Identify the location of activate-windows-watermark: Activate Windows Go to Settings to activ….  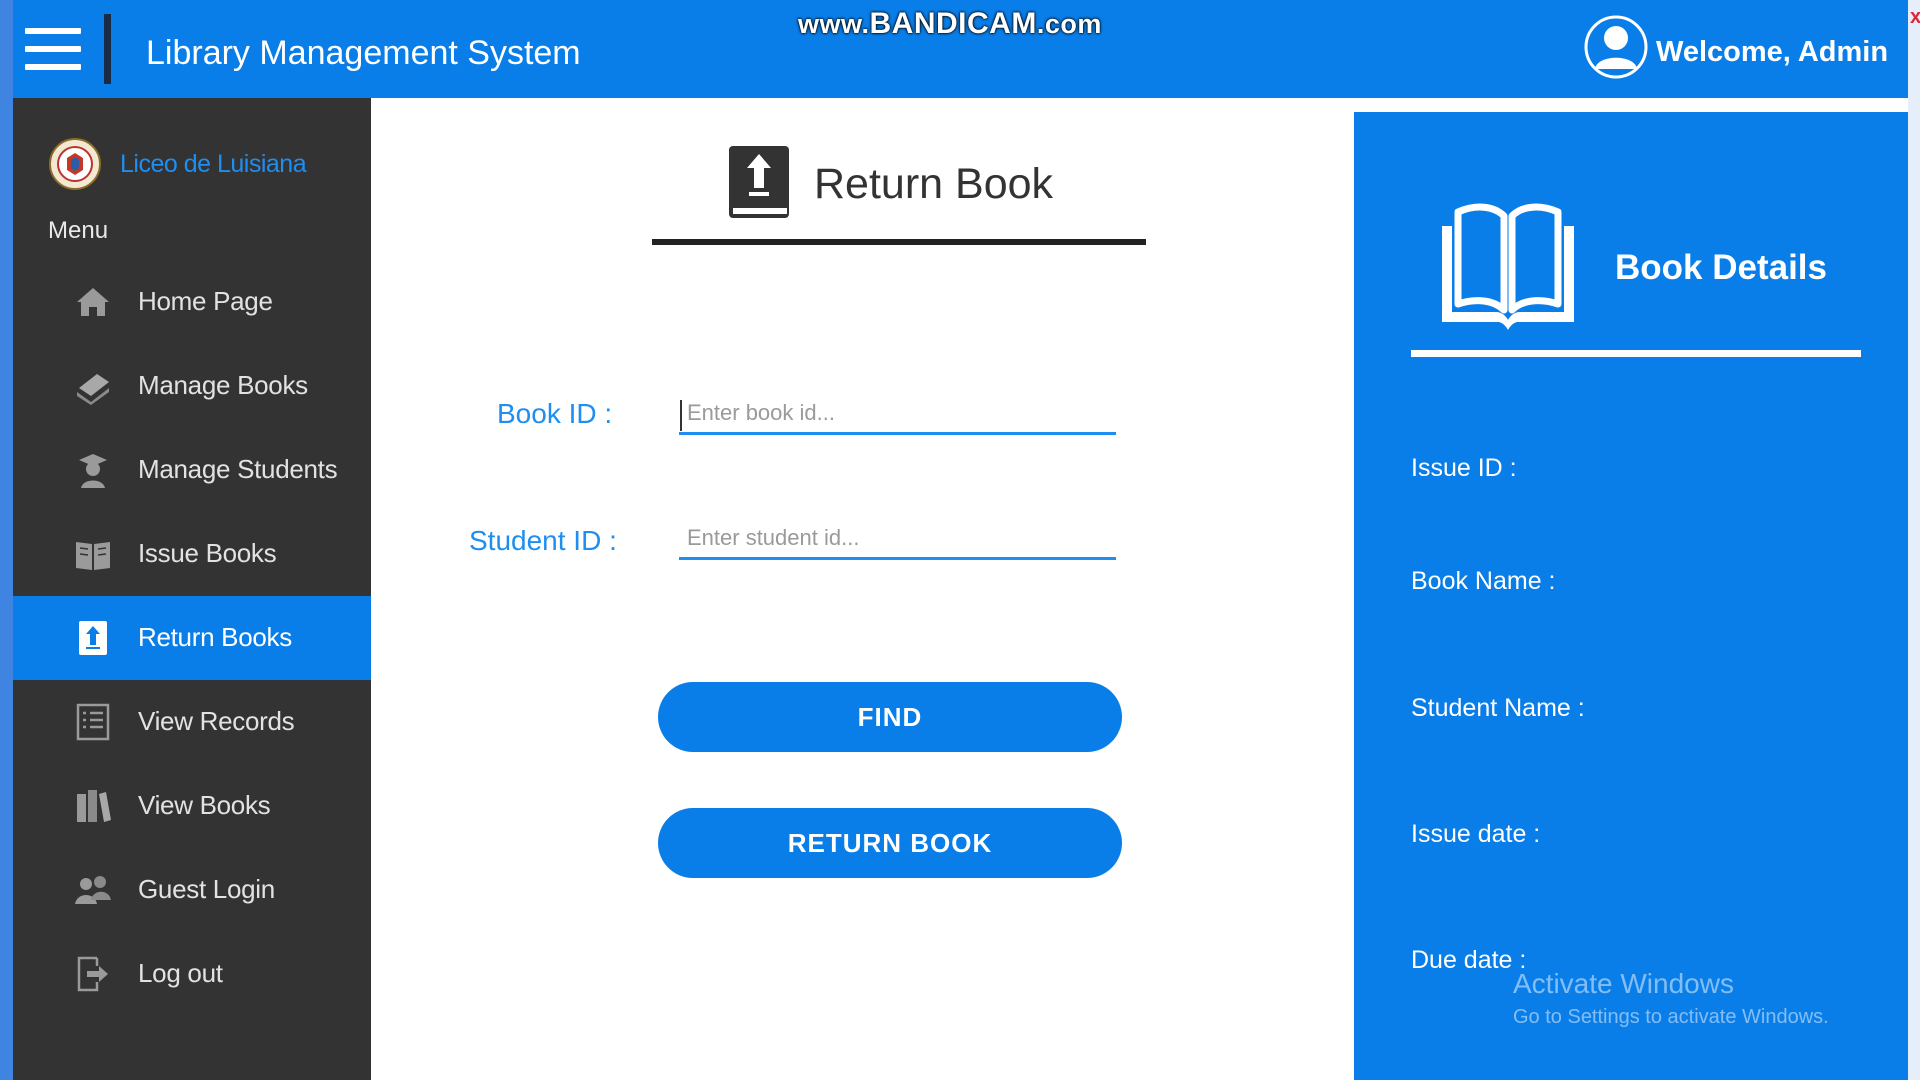
(1671, 998).